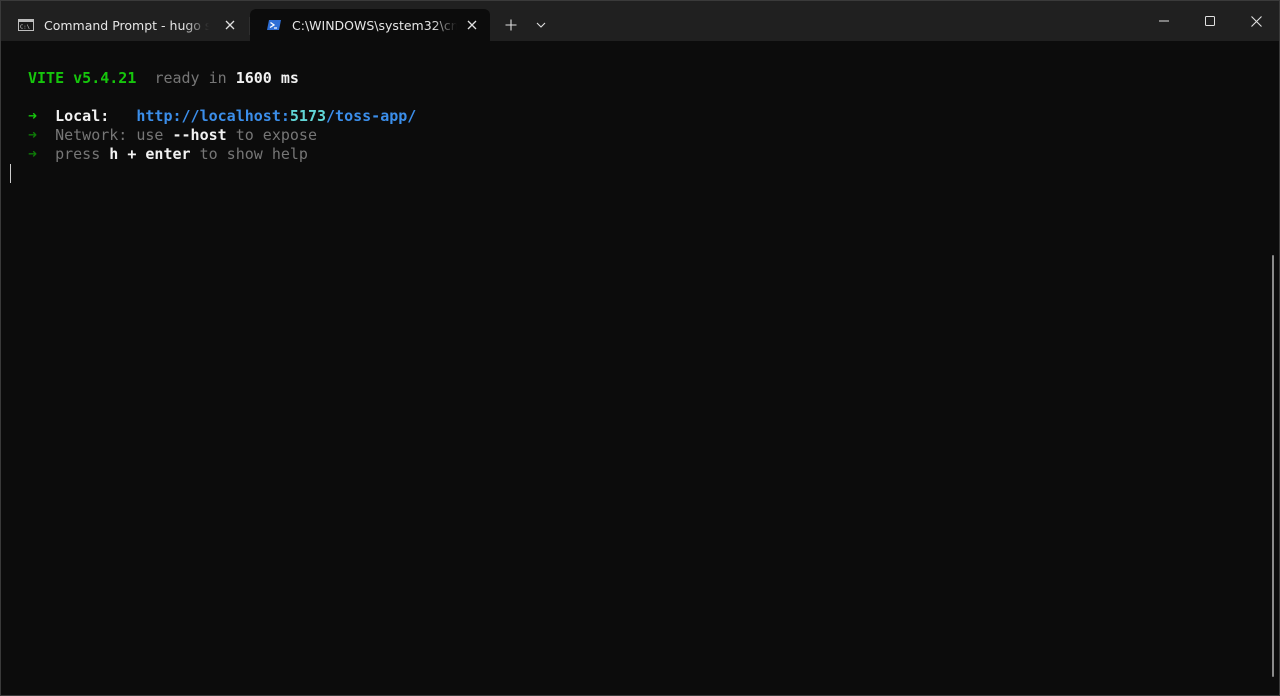 The image size is (1280, 696). What do you see at coordinates (371, 116) in the screenshot?
I see `url-suffix: /toss-app/` at bounding box center [371, 116].